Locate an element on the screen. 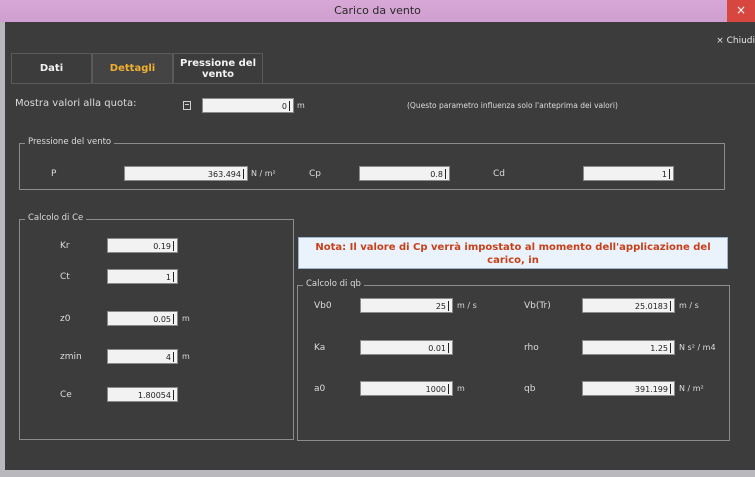 The height and width of the screenshot is (477, 755). kr-label: Kr is located at coordinates (65, 246).